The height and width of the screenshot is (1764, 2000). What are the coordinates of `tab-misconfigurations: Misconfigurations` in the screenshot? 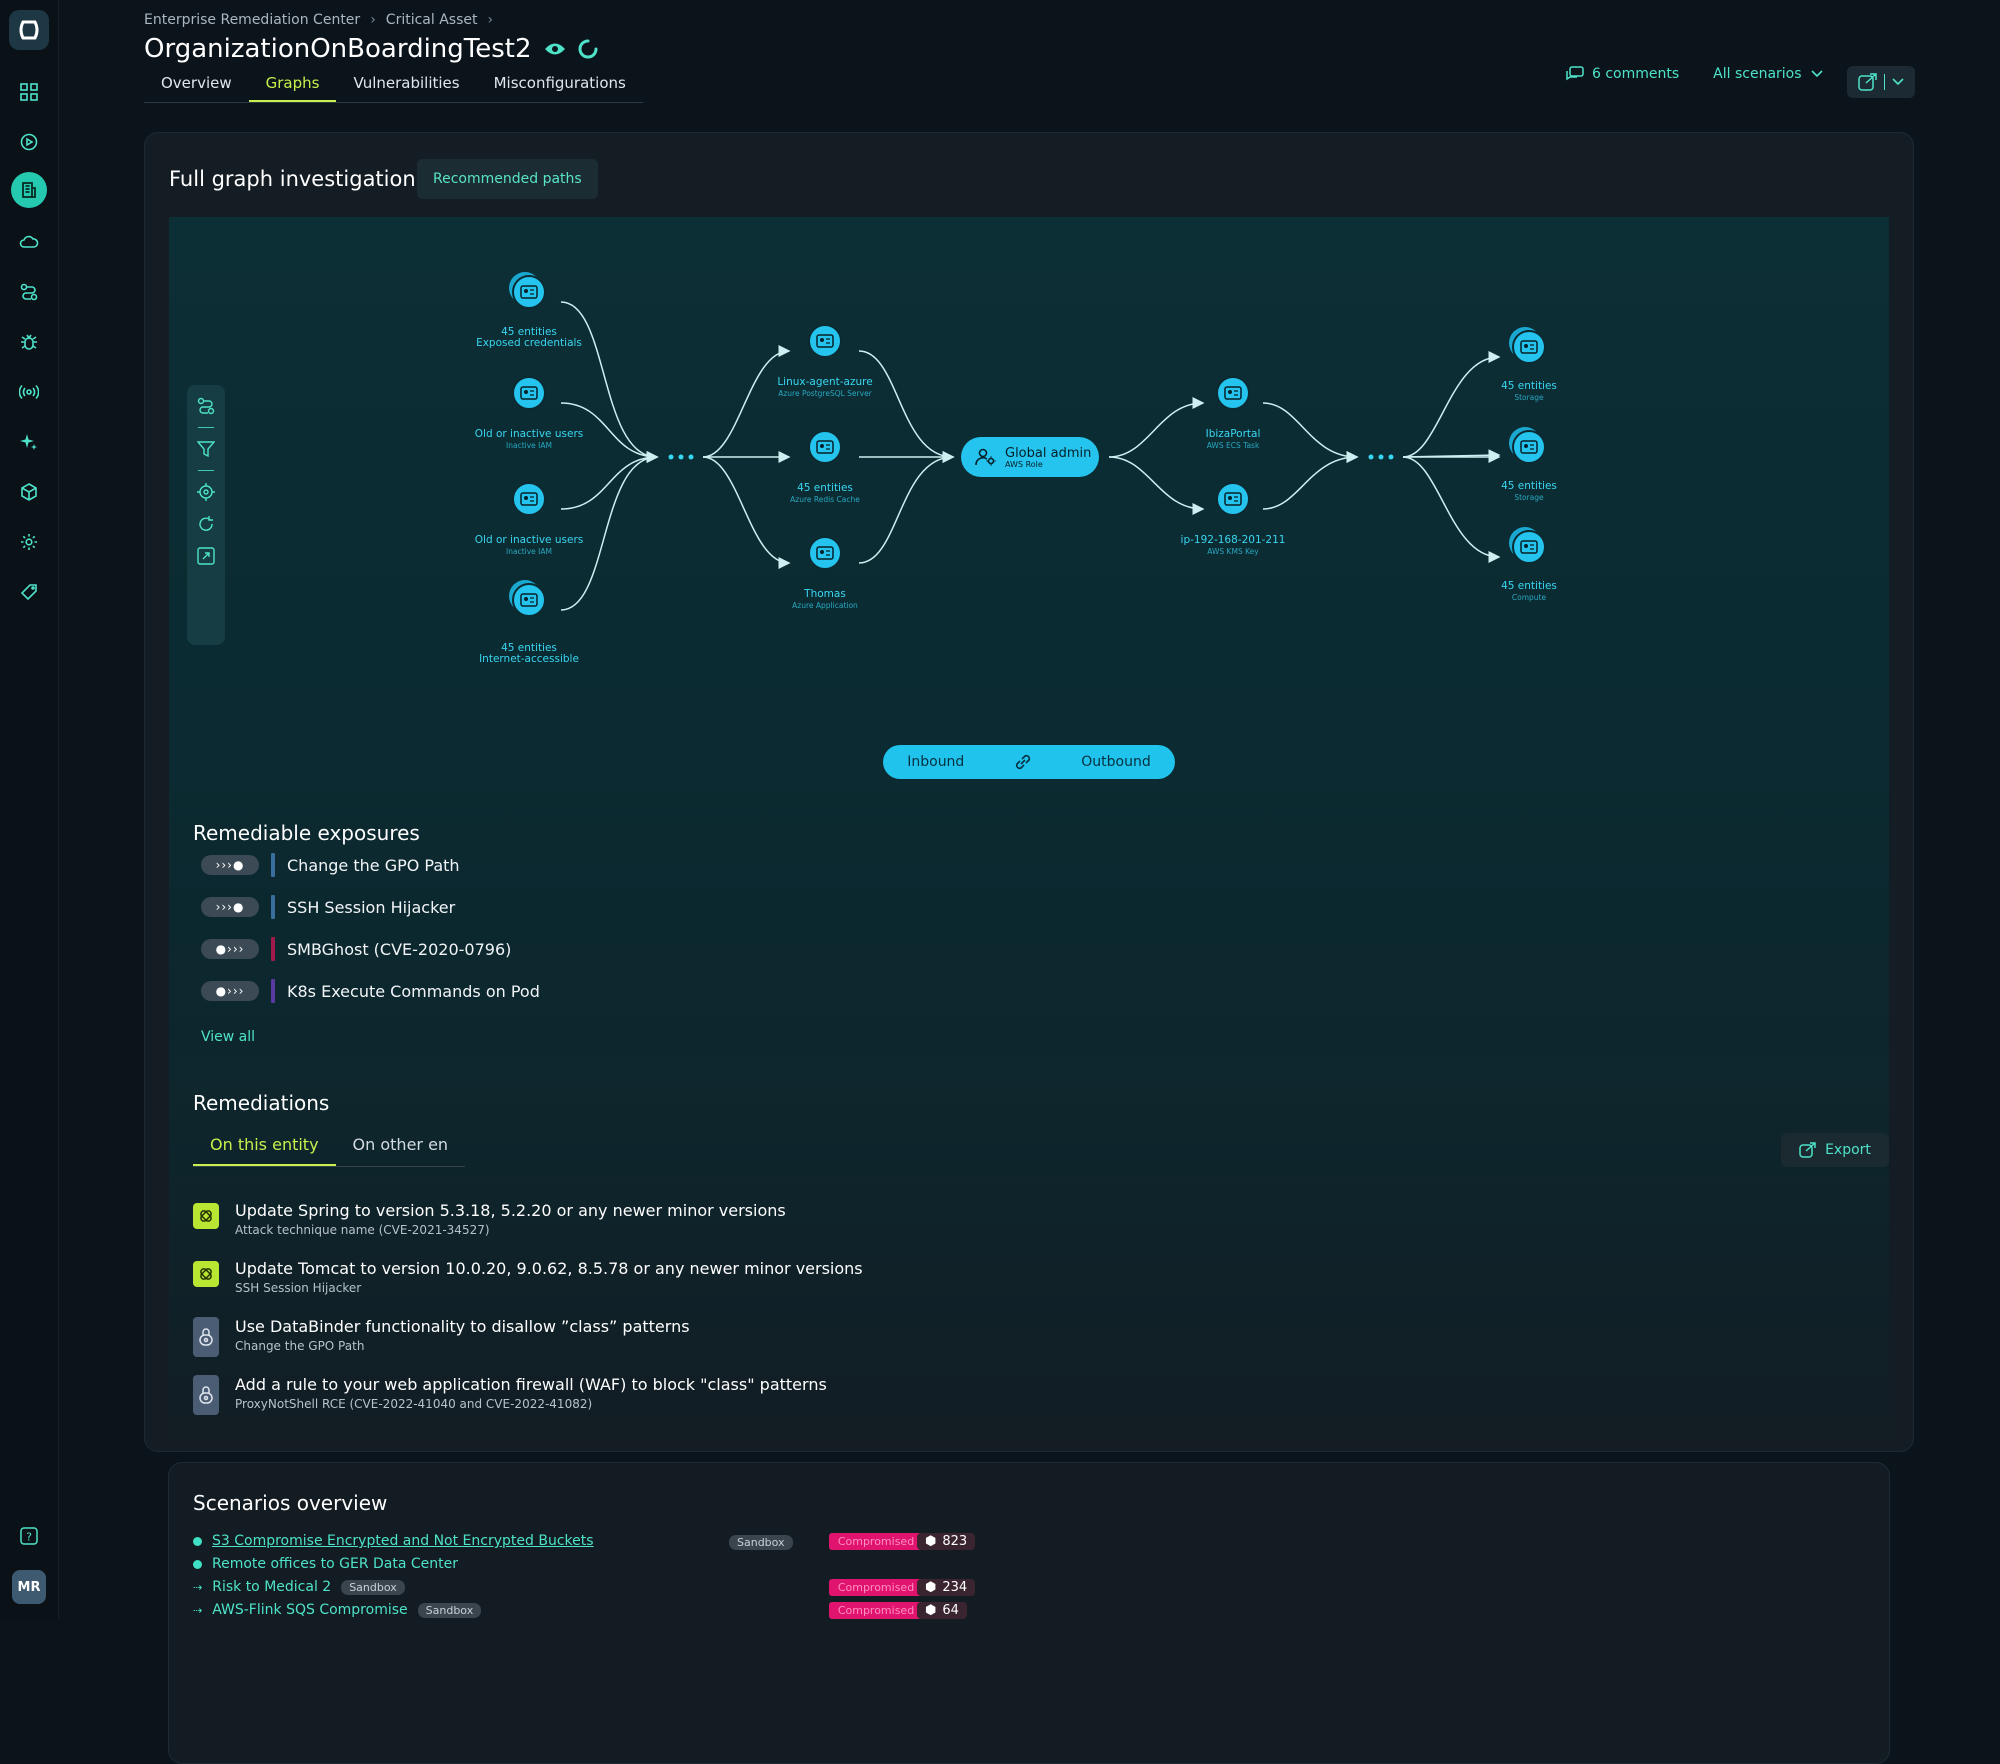 It's located at (560, 87).